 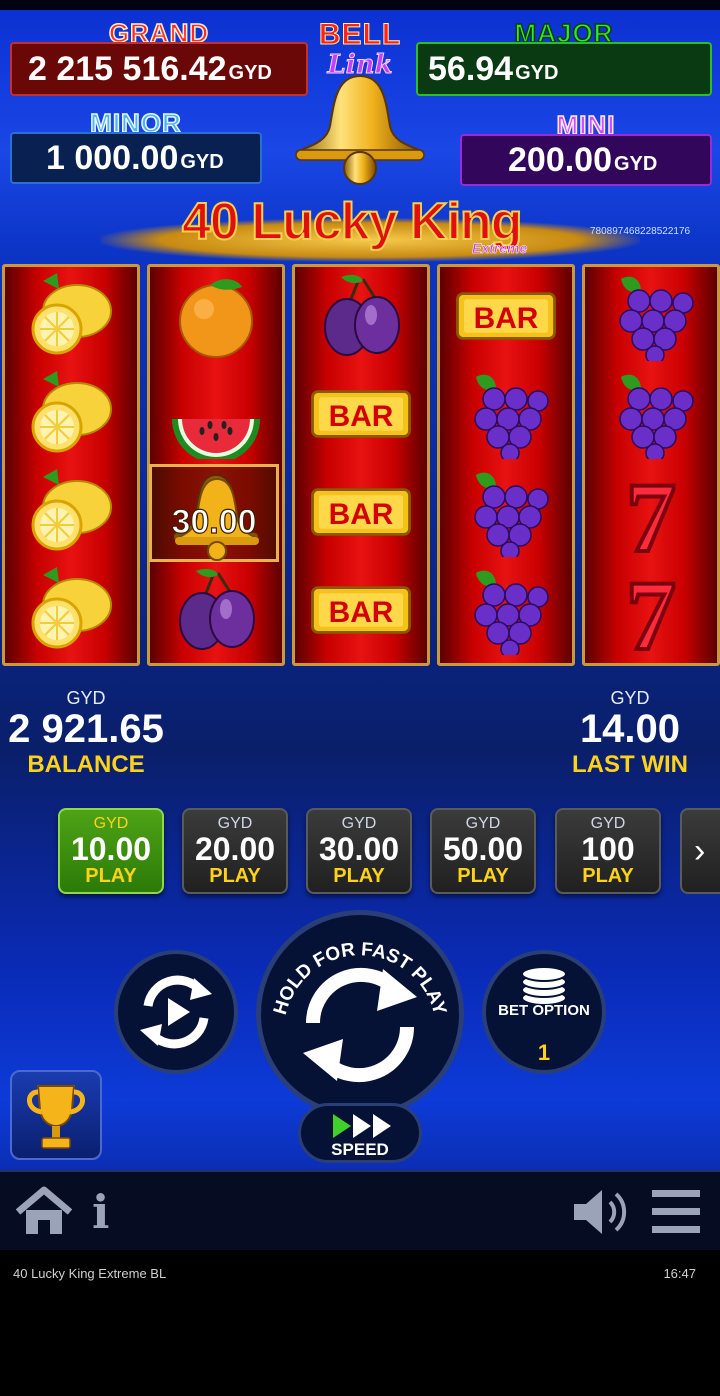 I want to click on last-win-display: GYD 14.00 LAST WIN, so click(x=630, y=733).